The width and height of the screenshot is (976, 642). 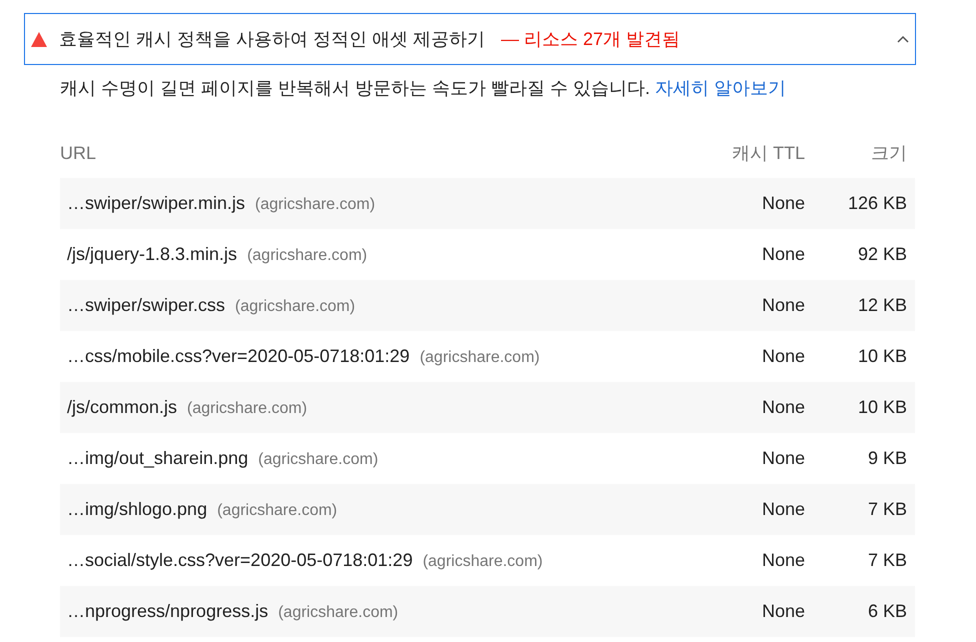 What do you see at coordinates (882, 305) in the screenshot?
I see `size-cell-text: 12 KB` at bounding box center [882, 305].